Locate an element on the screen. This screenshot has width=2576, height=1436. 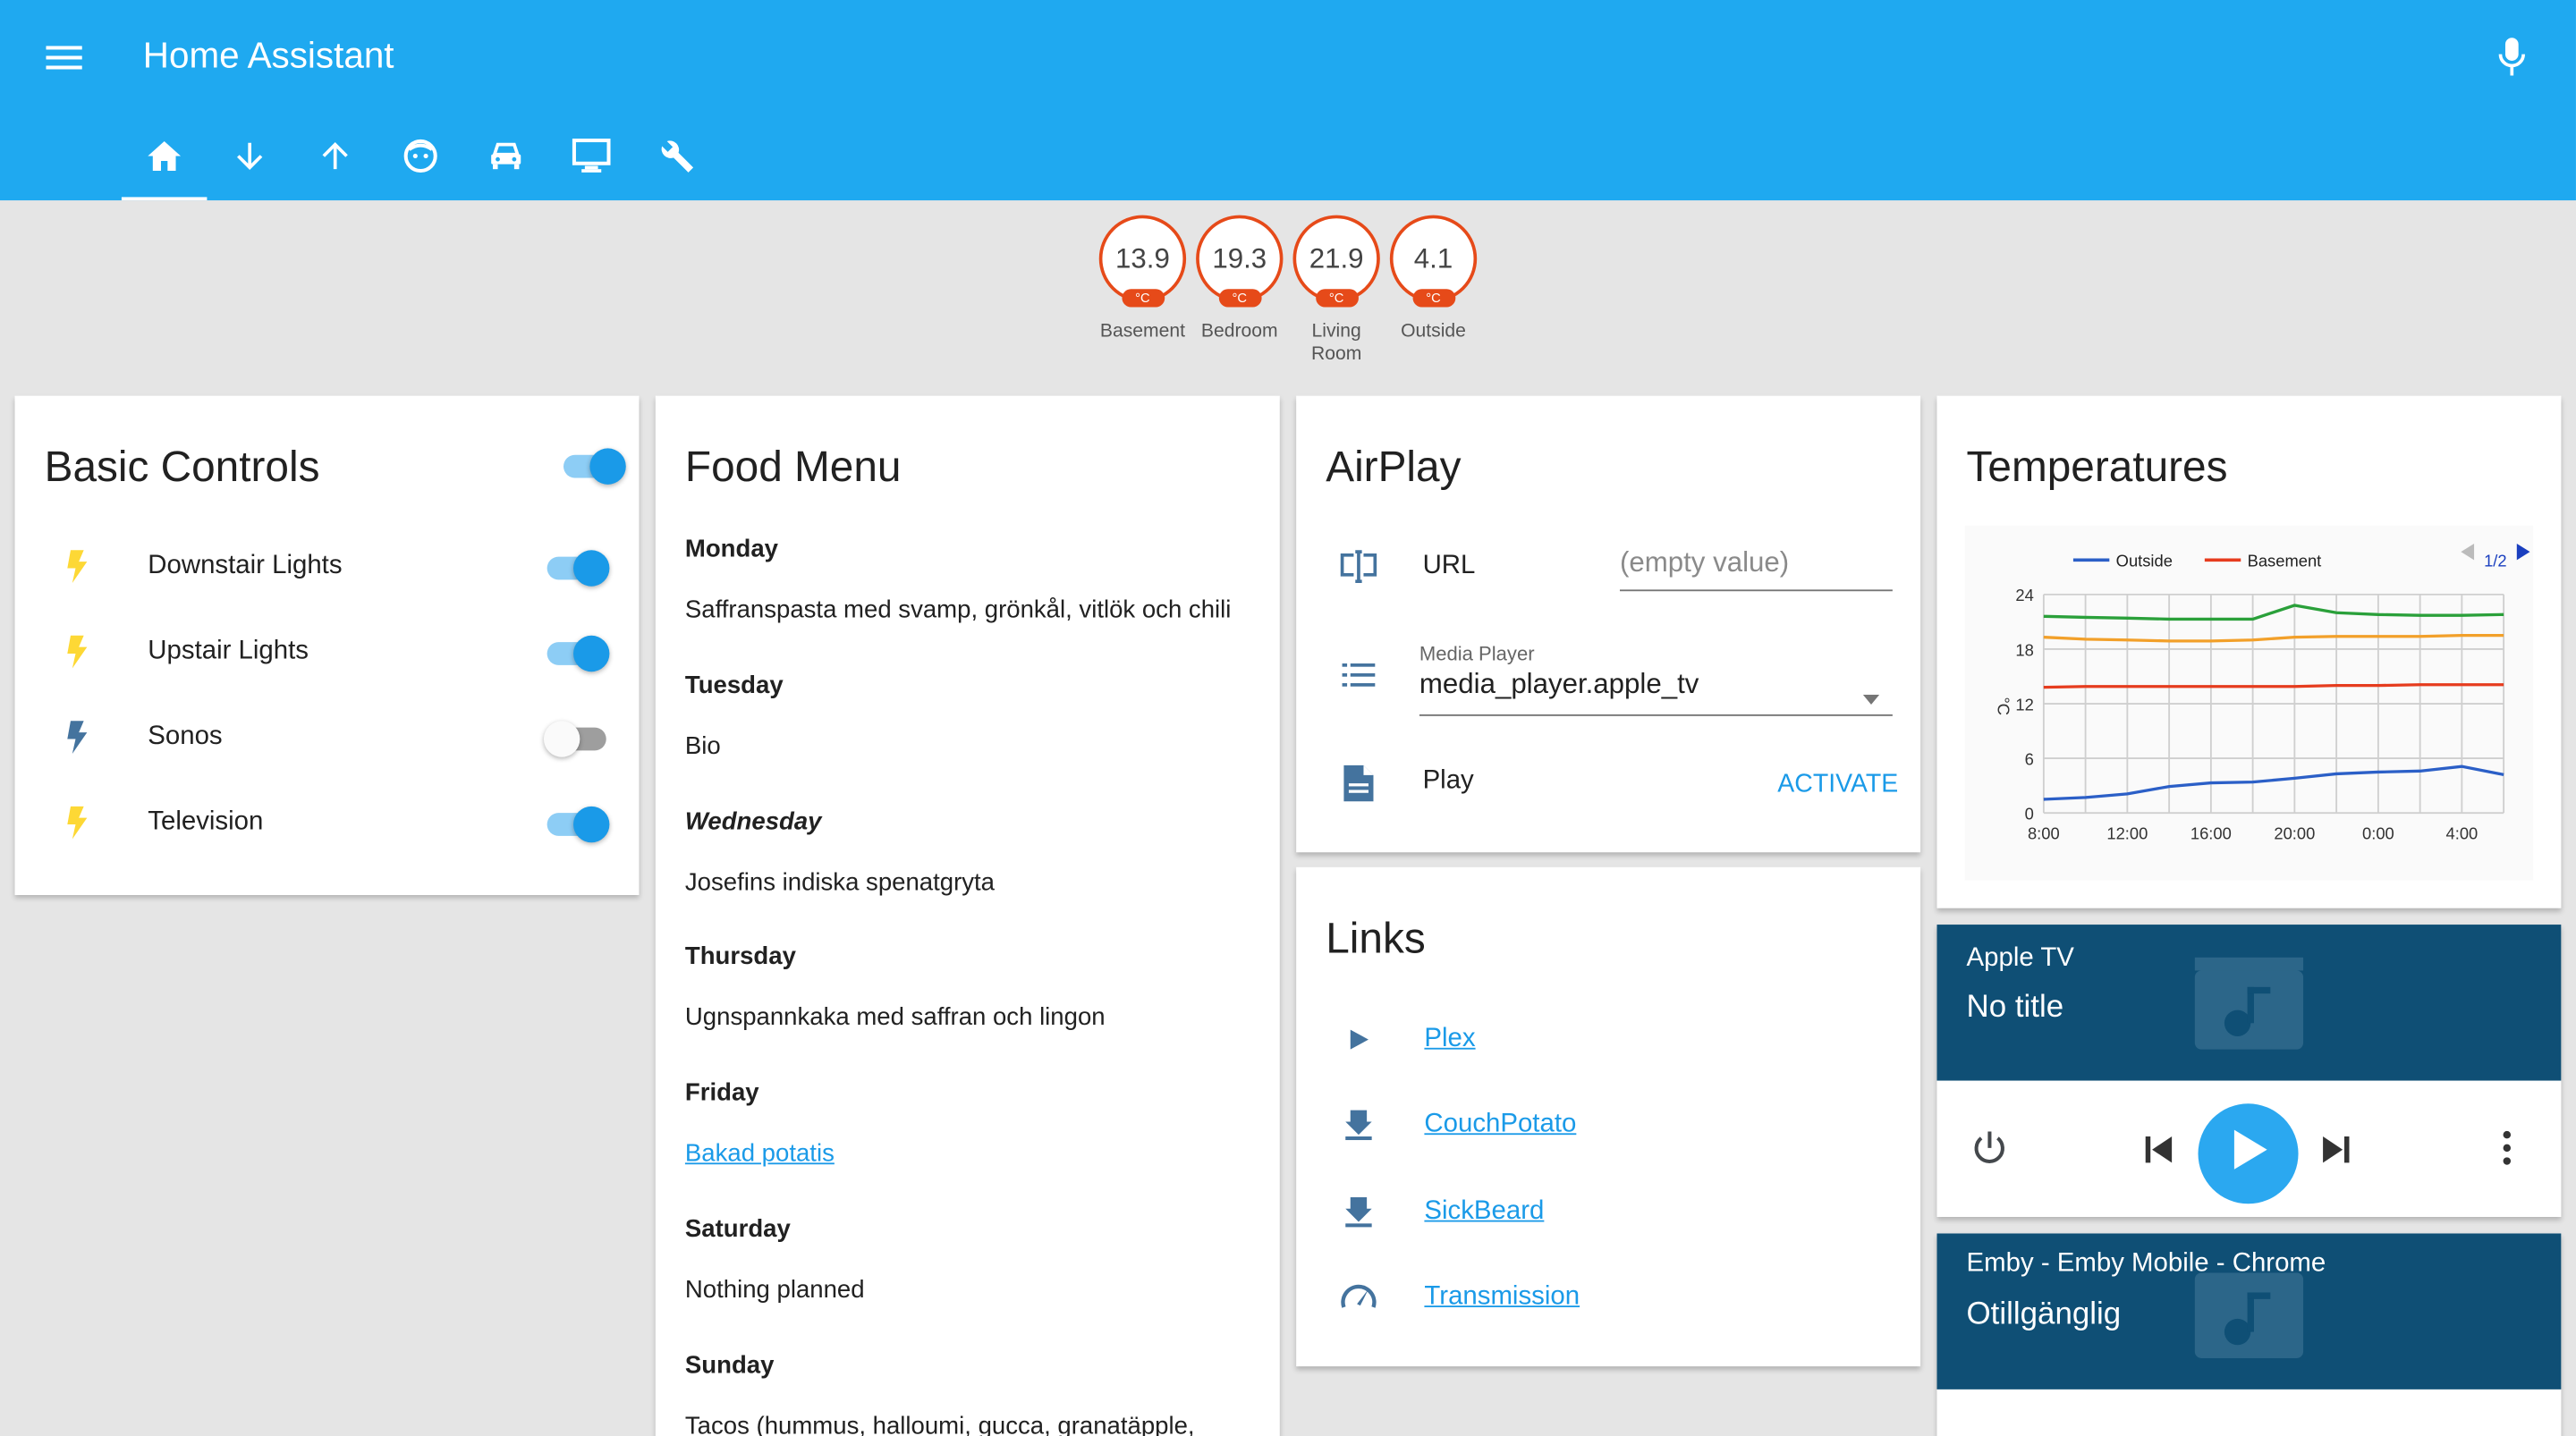
badge-value-text: 21.9 is located at coordinates (1336, 257).